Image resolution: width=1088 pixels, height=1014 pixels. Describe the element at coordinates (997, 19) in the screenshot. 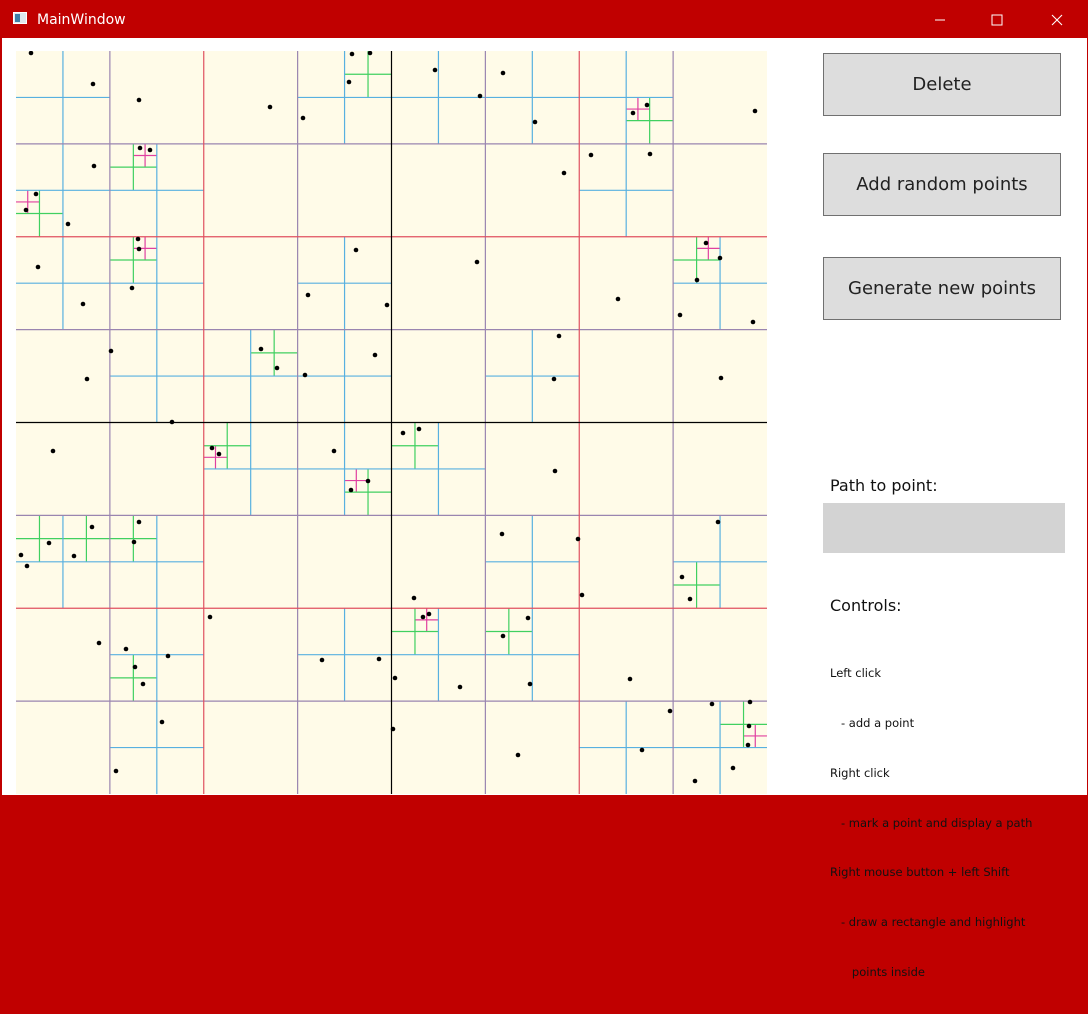

I see `maximize-button` at that location.